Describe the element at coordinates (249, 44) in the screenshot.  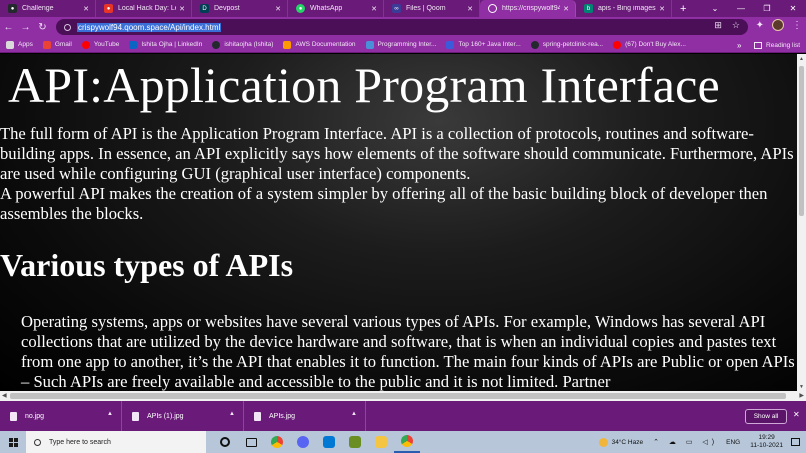
I see `bookmark-label: ishitaojha (Ishita)` at that location.